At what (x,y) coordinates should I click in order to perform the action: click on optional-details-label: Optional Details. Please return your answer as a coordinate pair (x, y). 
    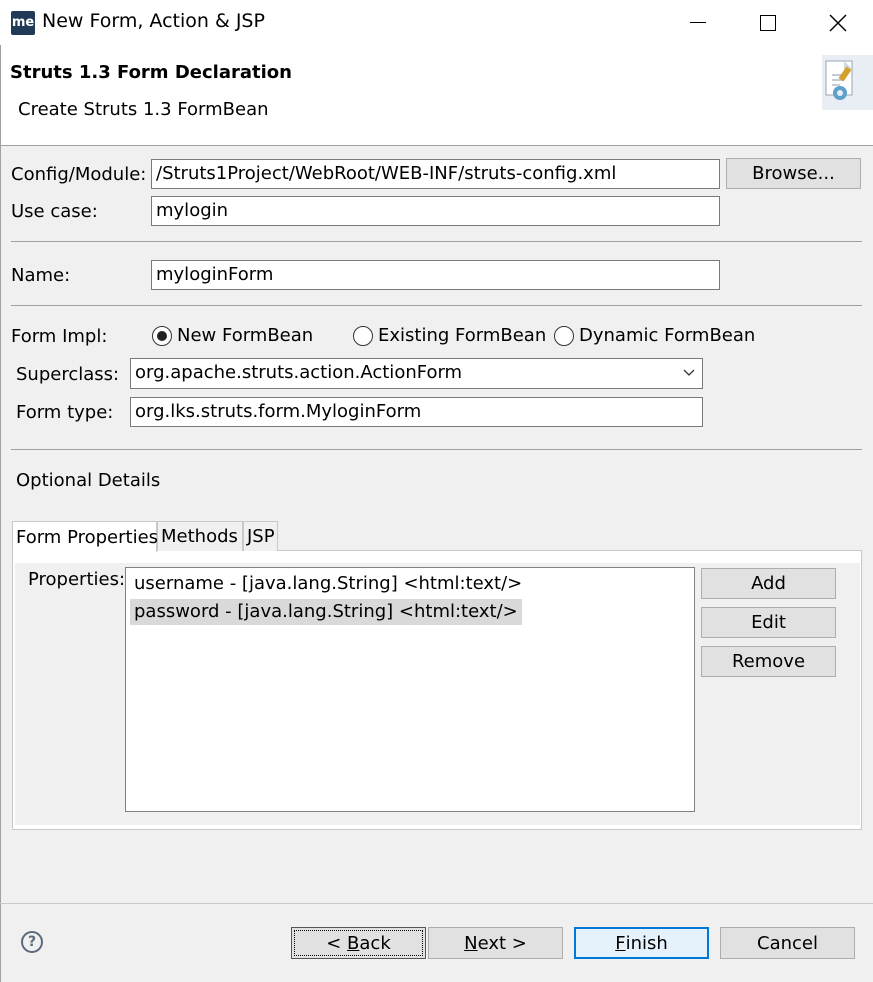
    Looking at the image, I should click on (88, 480).